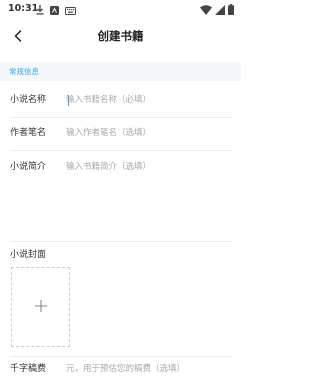 The width and height of the screenshot is (320, 376). What do you see at coordinates (28, 133) in the screenshot?
I see `author-label: 作者笔名` at bounding box center [28, 133].